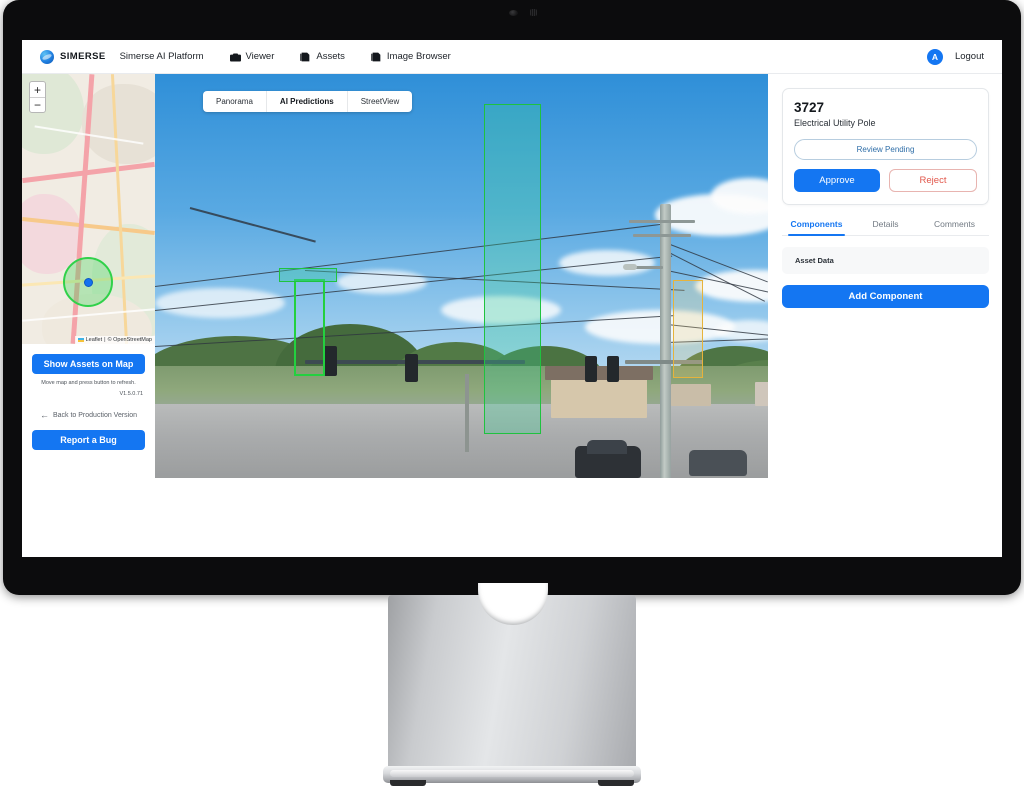  What do you see at coordinates (934, 56) in the screenshot?
I see `avatar: A` at bounding box center [934, 56].